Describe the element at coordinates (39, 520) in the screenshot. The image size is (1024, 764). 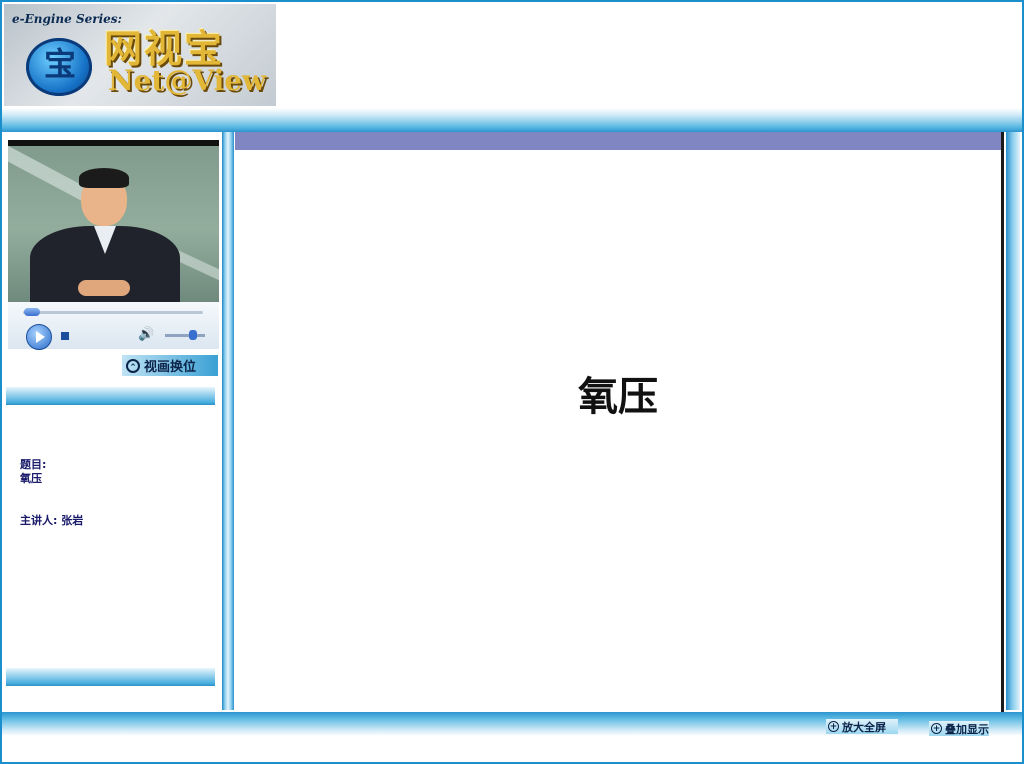
I see `speaker-label: 主讲人:` at that location.